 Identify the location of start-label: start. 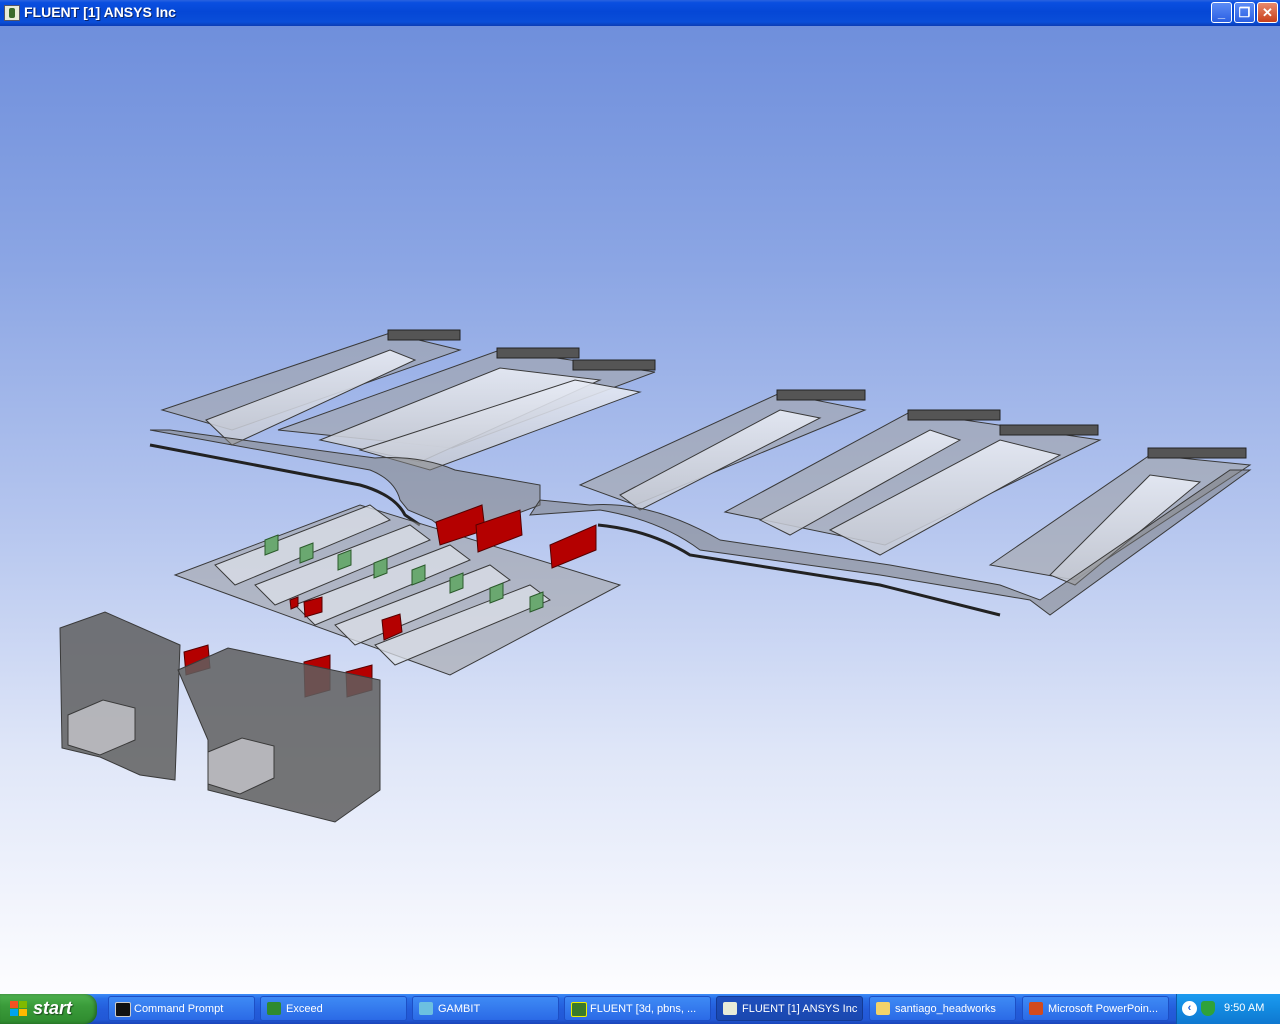
(53, 1008).